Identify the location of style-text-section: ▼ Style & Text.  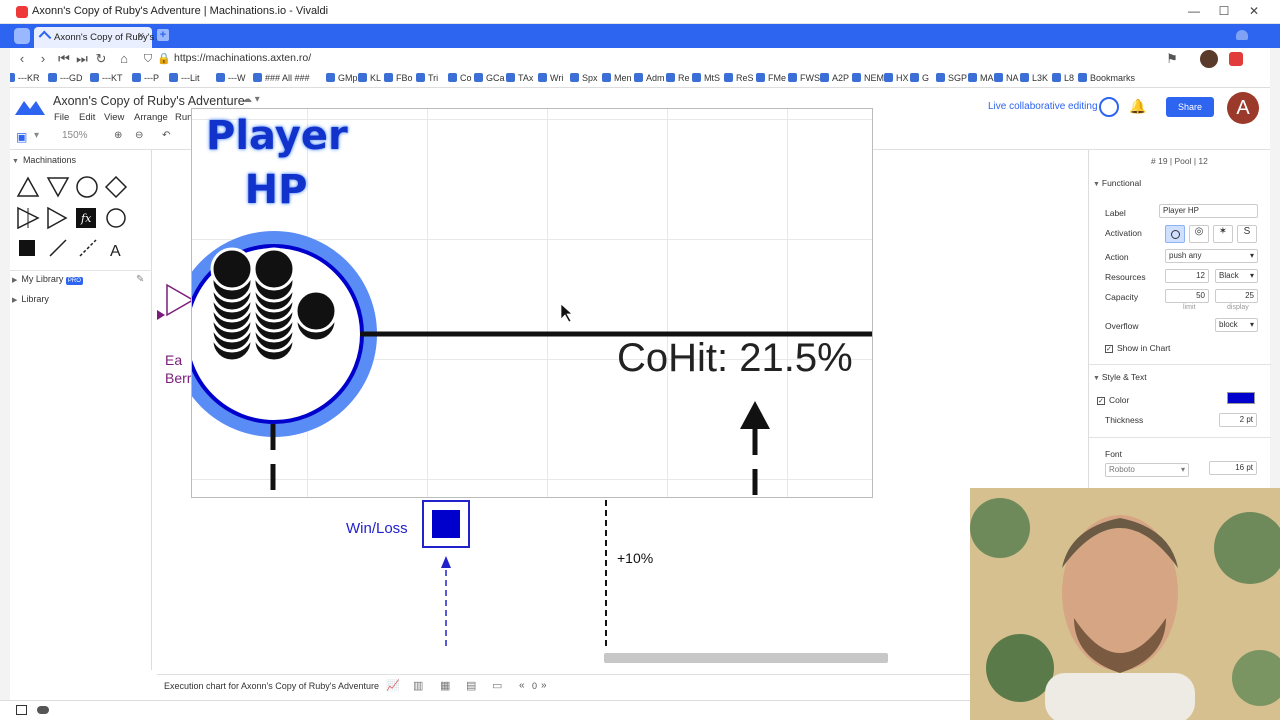
(1120, 377).